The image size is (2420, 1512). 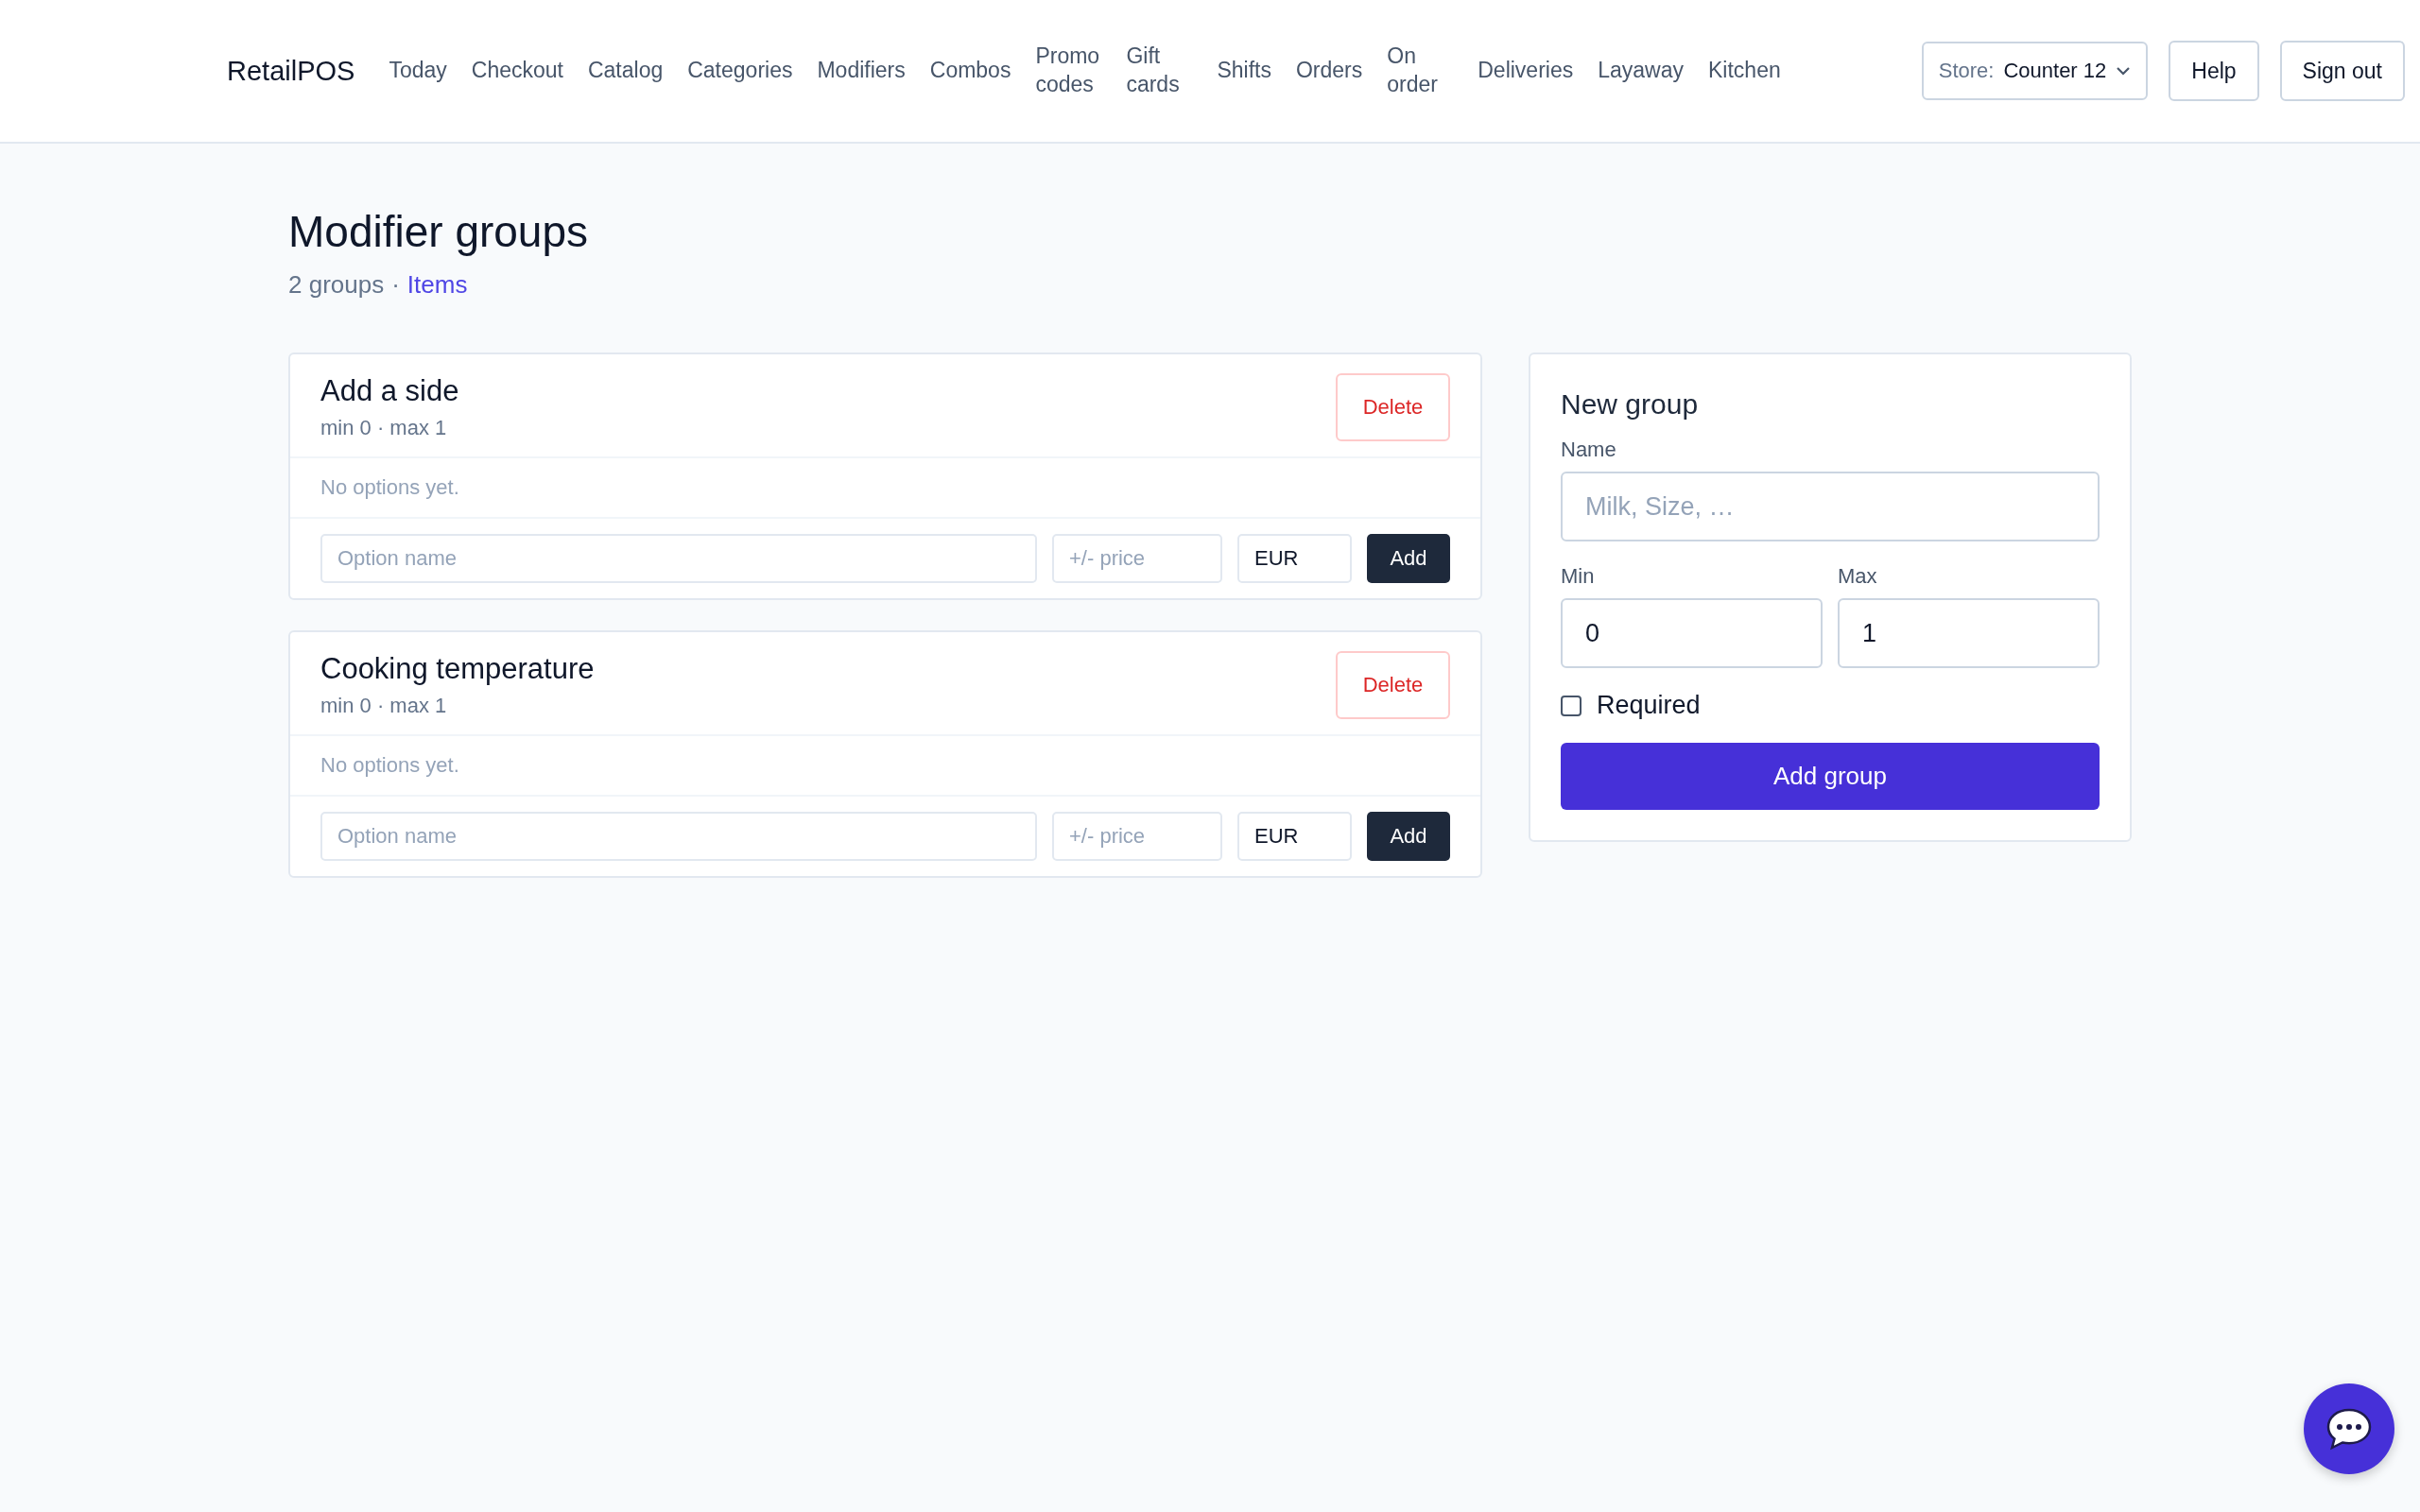 I want to click on min-field: 0, so click(x=1692, y=633).